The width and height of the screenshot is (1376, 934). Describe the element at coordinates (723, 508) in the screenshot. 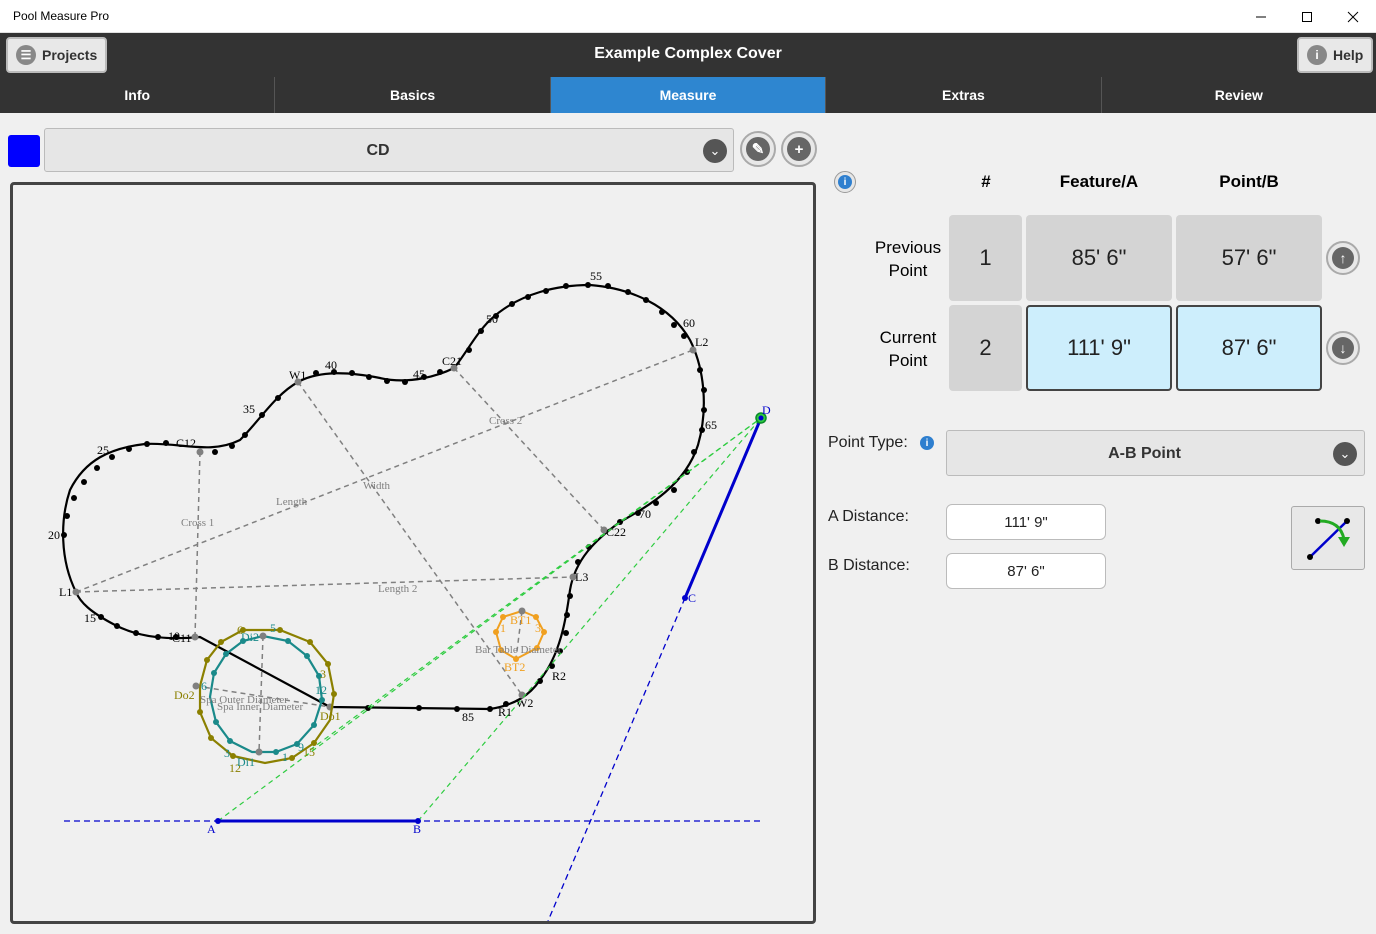

I see `segment-cd` at that location.